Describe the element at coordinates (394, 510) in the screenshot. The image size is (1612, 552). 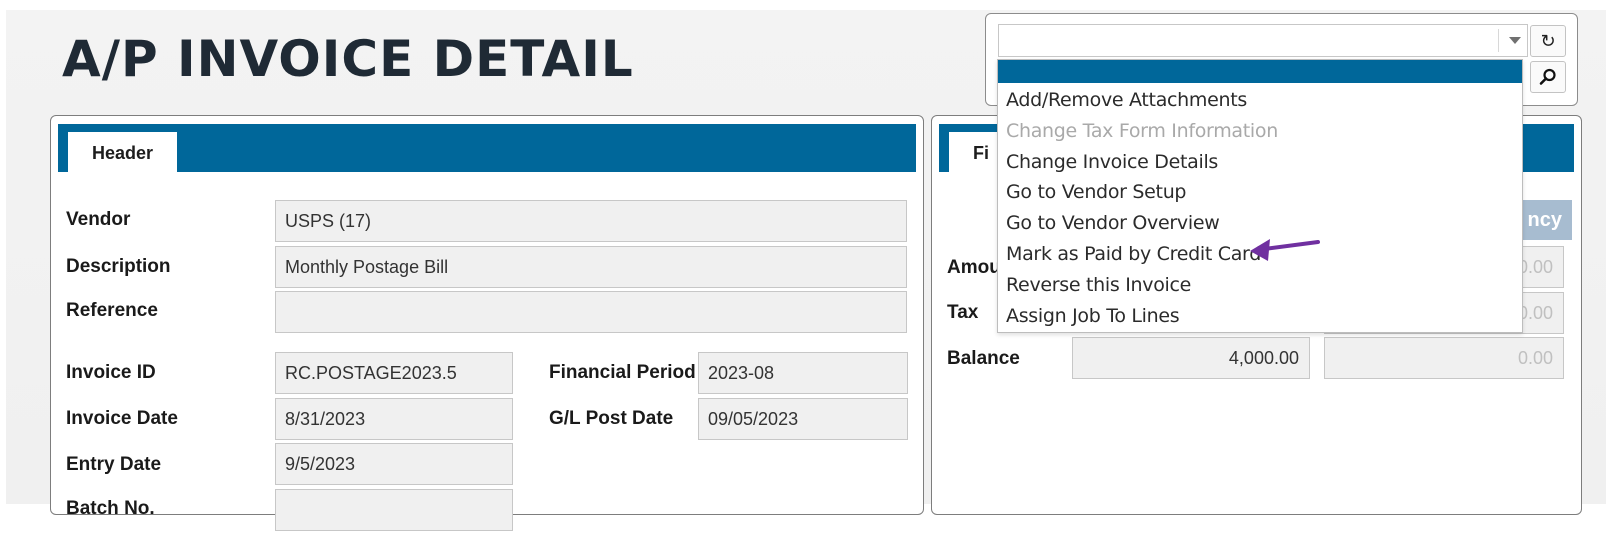
I see `batch-field` at that location.